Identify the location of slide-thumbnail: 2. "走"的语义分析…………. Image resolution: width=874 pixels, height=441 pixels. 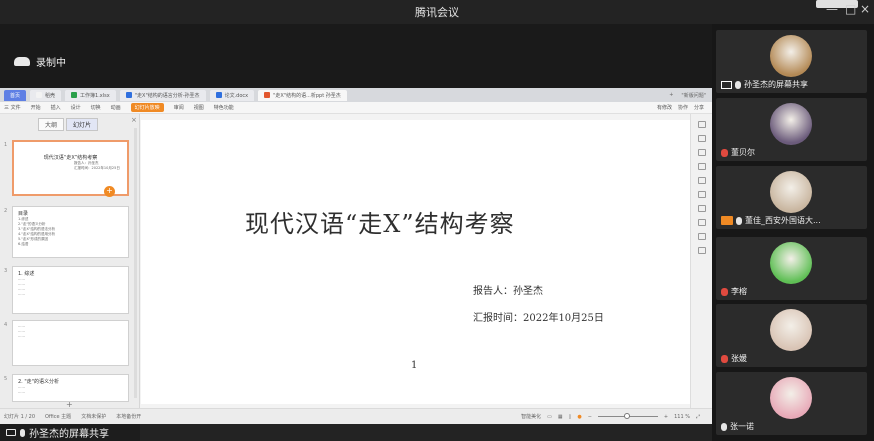
(70, 388).